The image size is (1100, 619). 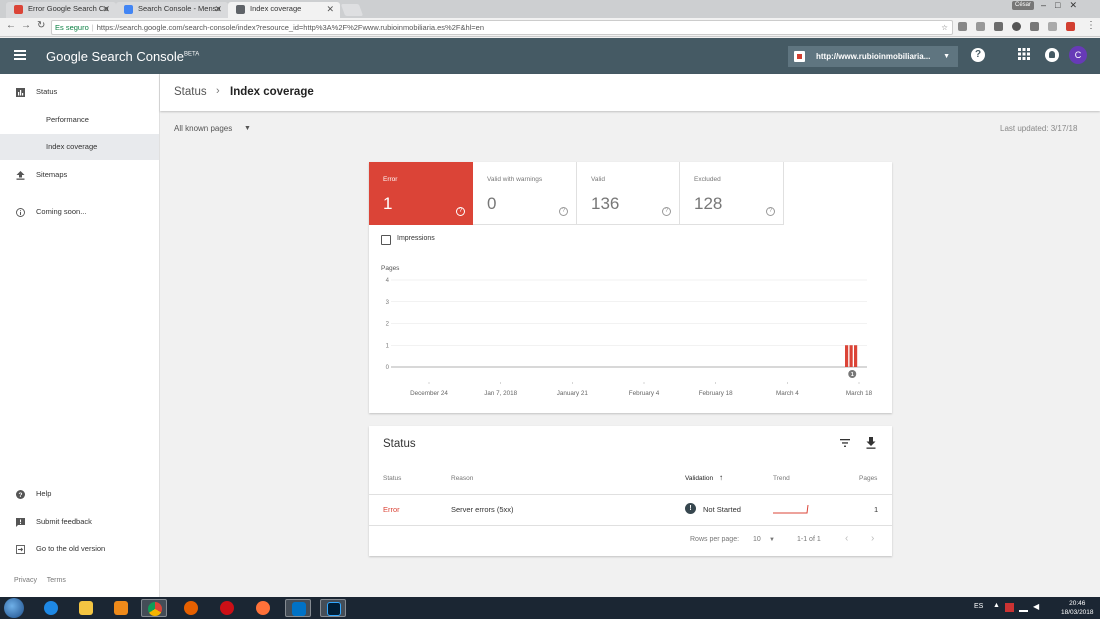 What do you see at coordinates (227, 608) in the screenshot?
I see `opera-icon` at bounding box center [227, 608].